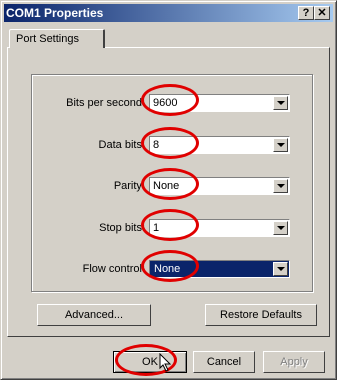  What do you see at coordinates (121, 145) in the screenshot?
I see `data-bits-label: Data bits:` at bounding box center [121, 145].